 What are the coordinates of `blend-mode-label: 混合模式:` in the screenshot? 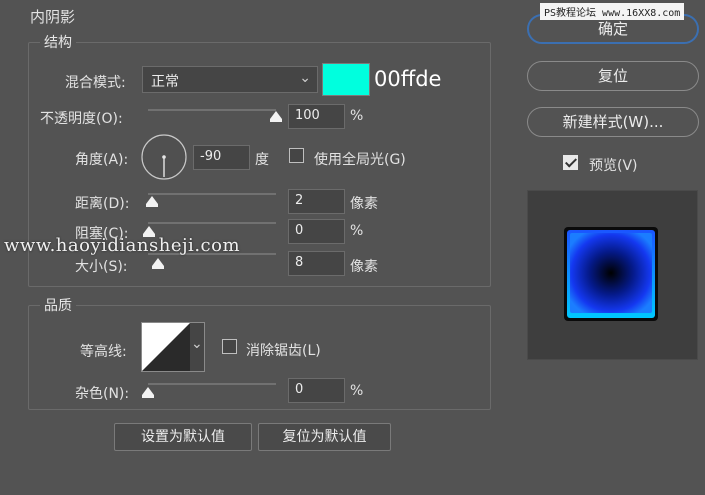 It's located at (95, 83).